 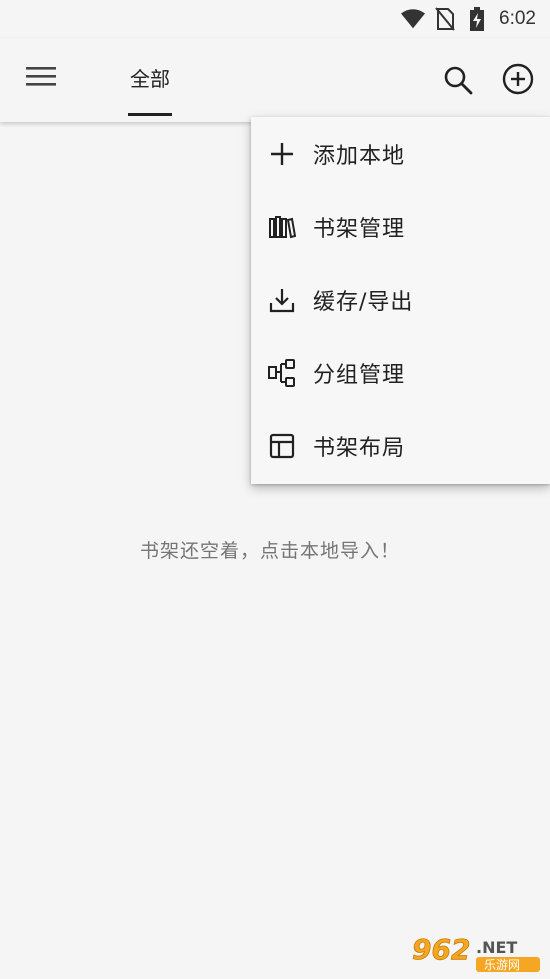 What do you see at coordinates (517, 18) in the screenshot?
I see `status-time: 6:02` at bounding box center [517, 18].